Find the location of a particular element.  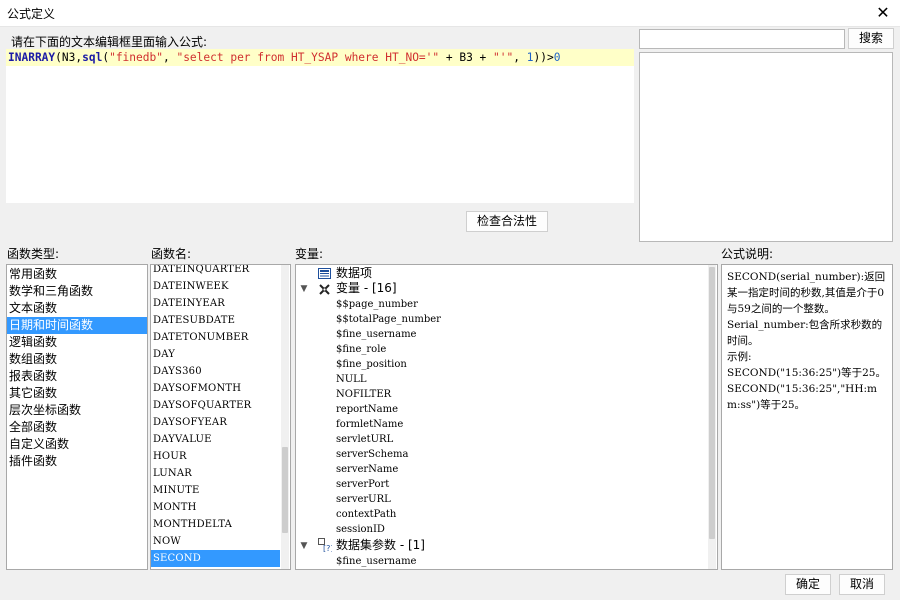

func-type-item: 其它函数 is located at coordinates (77, 393).